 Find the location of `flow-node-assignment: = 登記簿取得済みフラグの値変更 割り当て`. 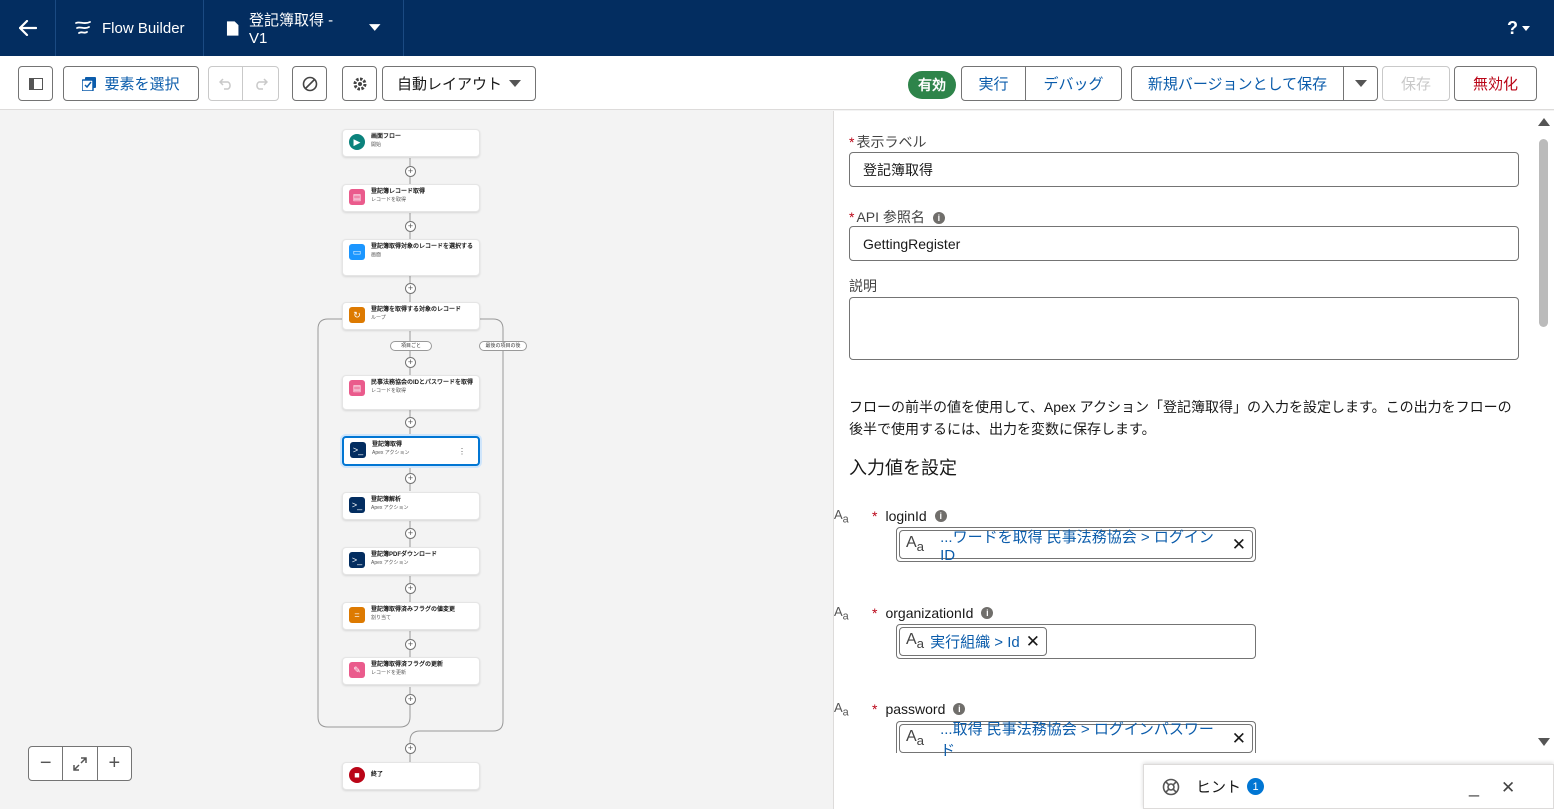

flow-node-assignment: = 登記簿取得済みフラグの値変更 割り当て is located at coordinates (411, 616).